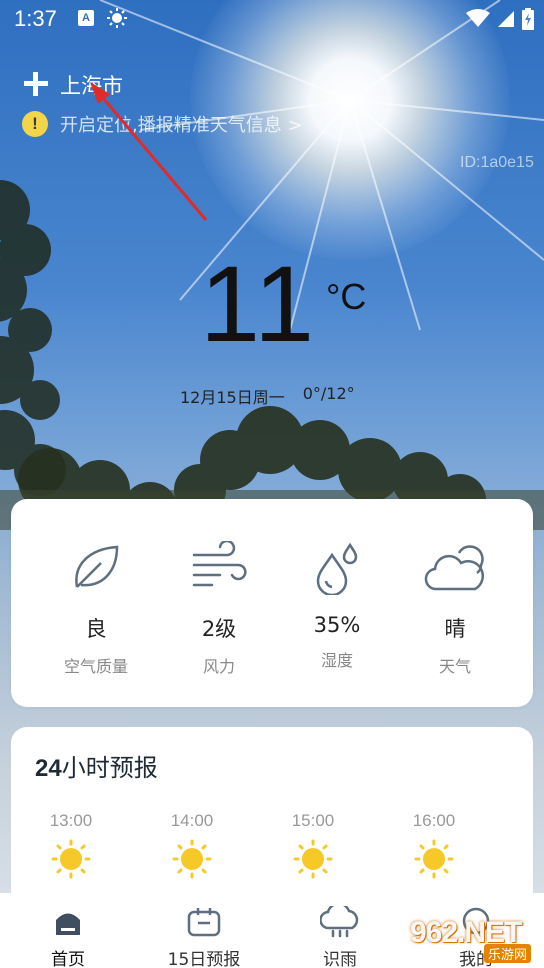  Describe the element at coordinates (219, 608) in the screenshot. I see `stat-wind: 2级 风力` at that location.